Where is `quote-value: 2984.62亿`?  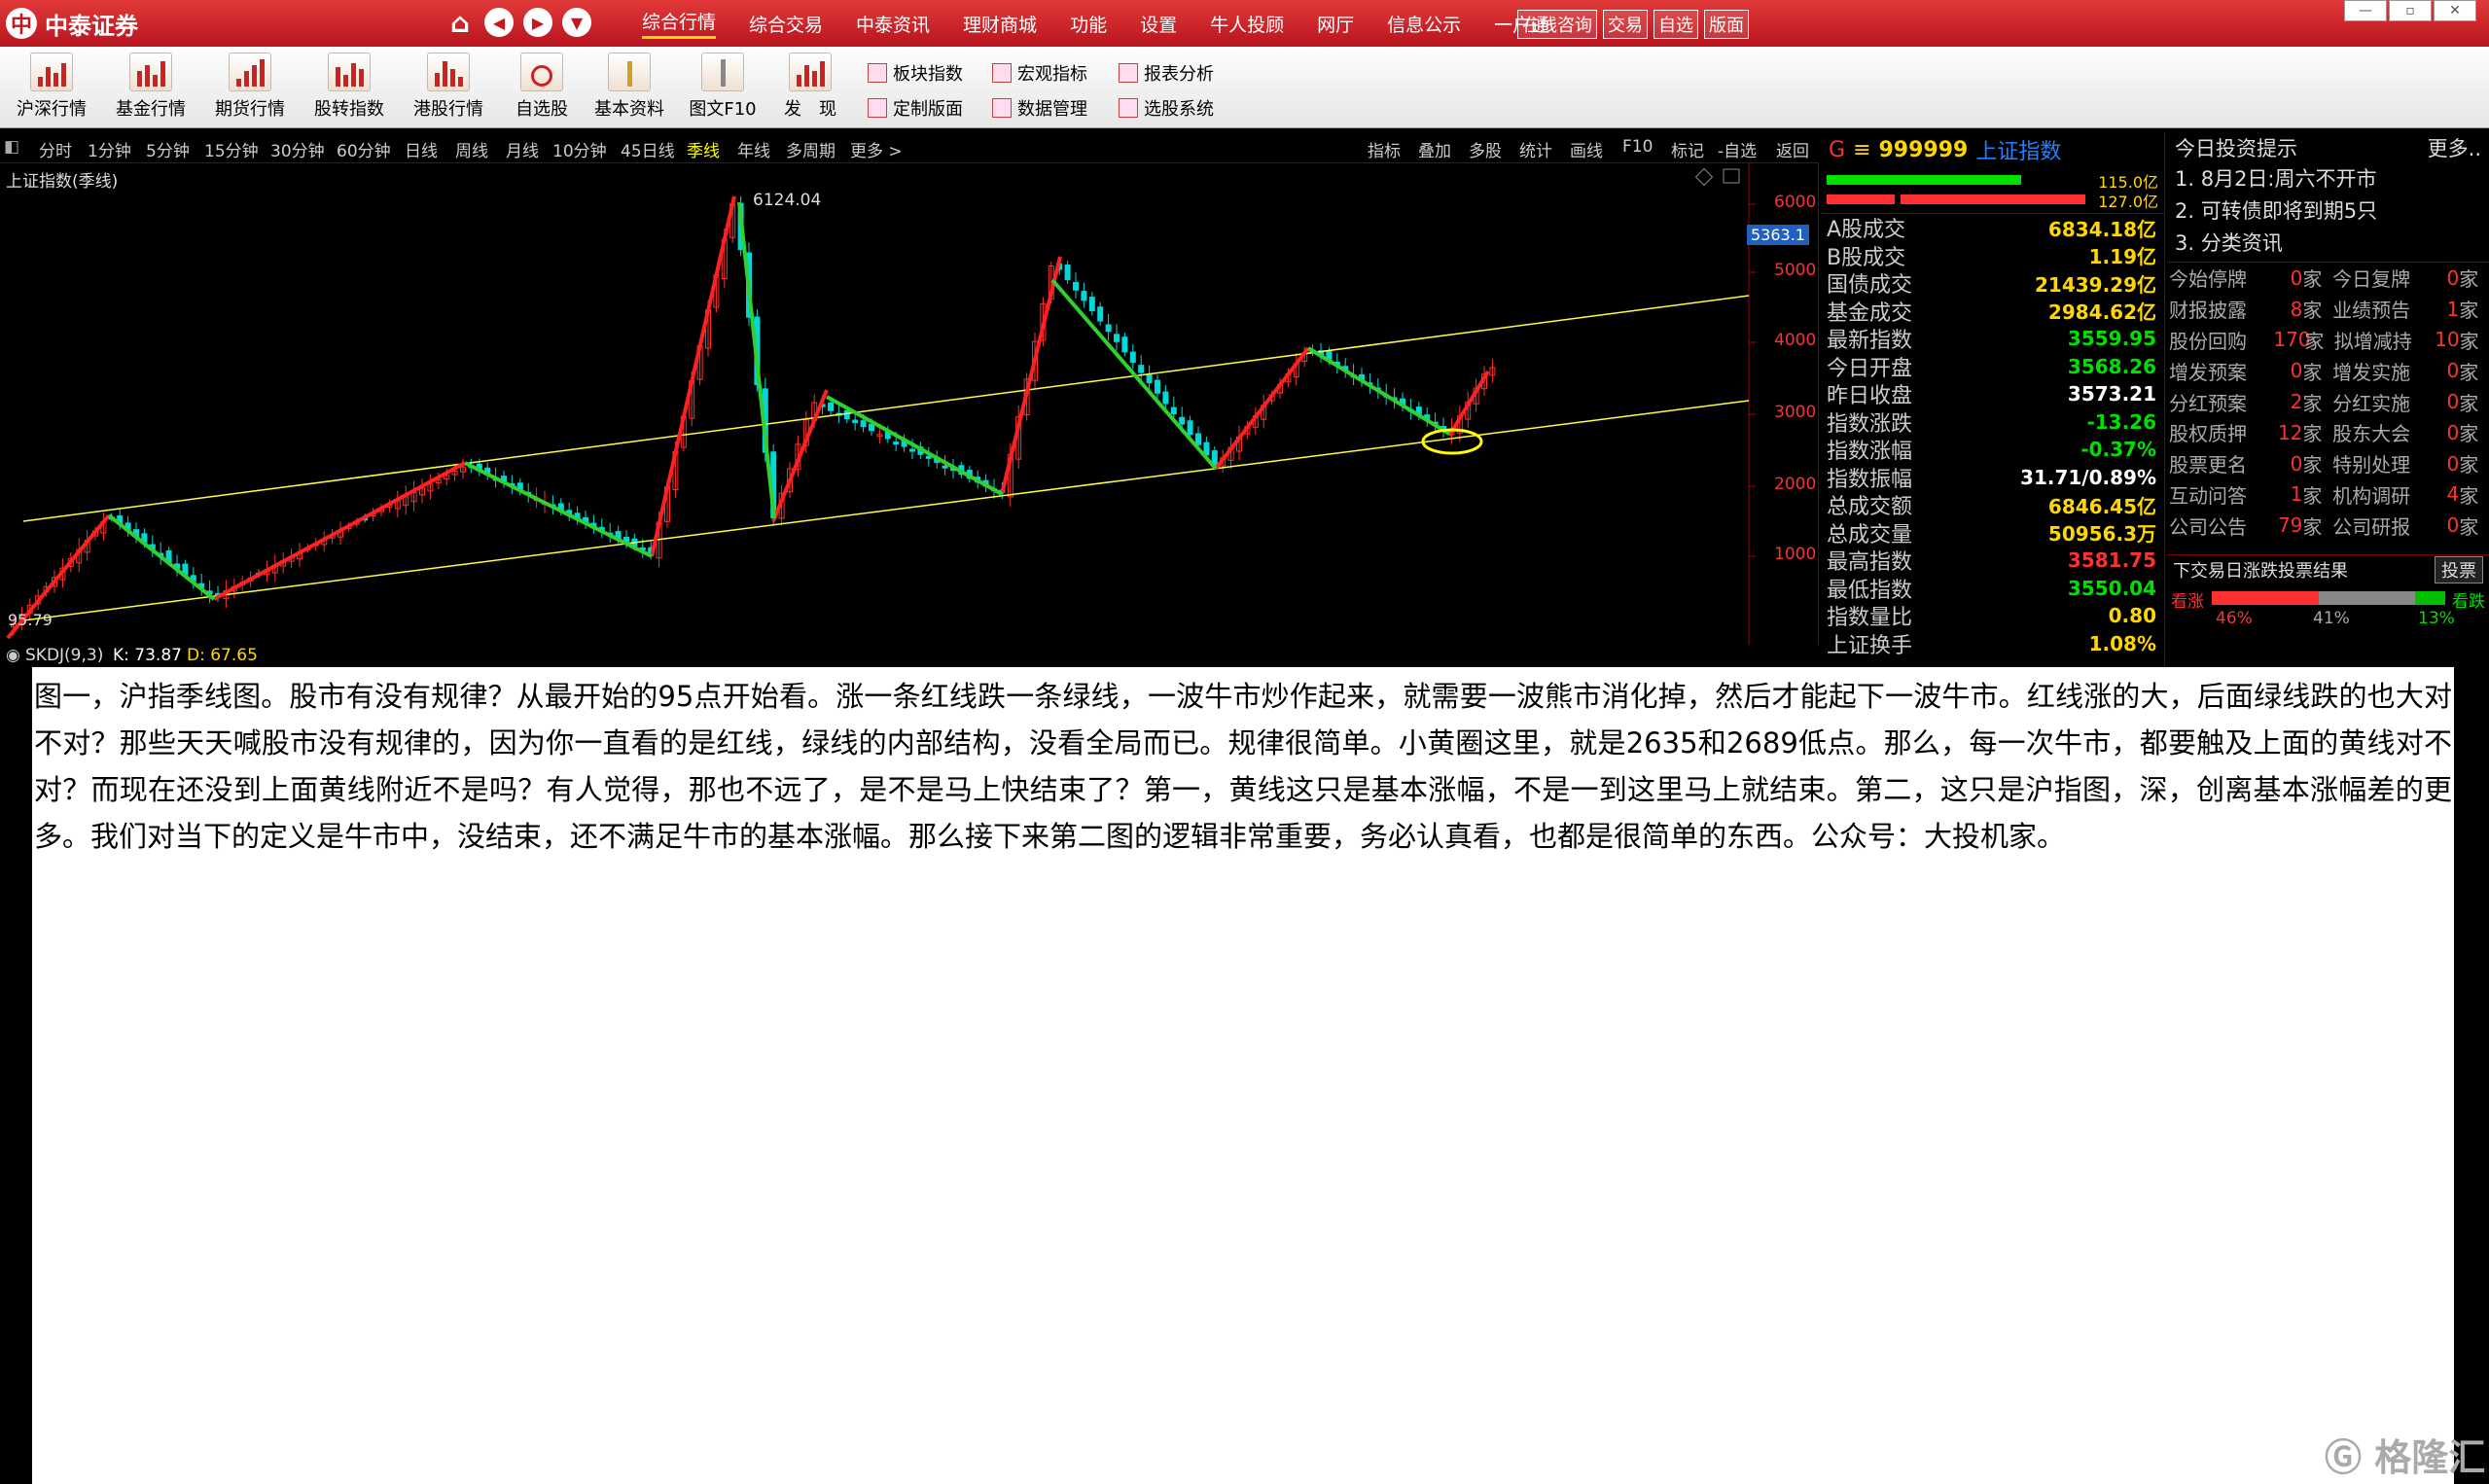
quote-value: 2984.62亿 is located at coordinates (2101, 313).